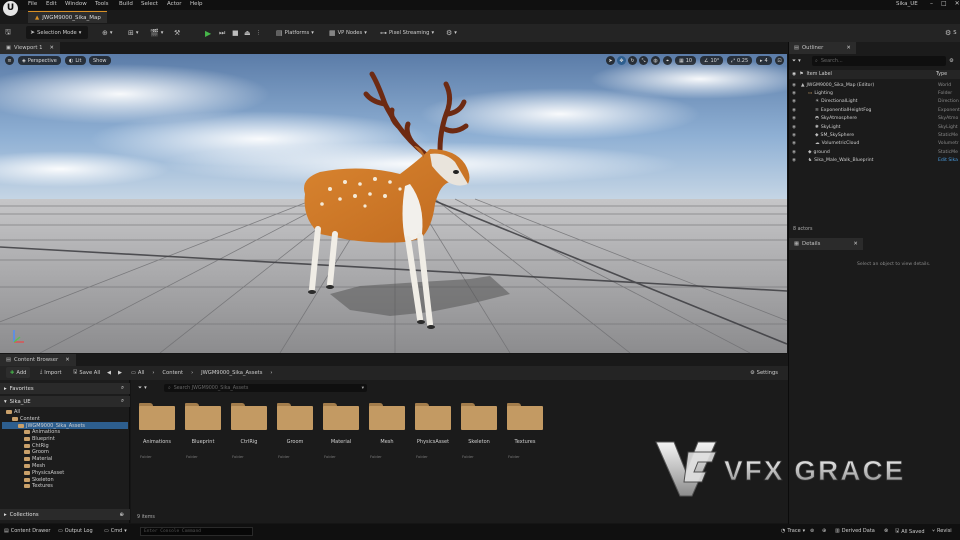 The height and width of the screenshot is (540, 960). What do you see at coordinates (247, 33) in the screenshot?
I see `eject-button: ⏏` at bounding box center [247, 33].